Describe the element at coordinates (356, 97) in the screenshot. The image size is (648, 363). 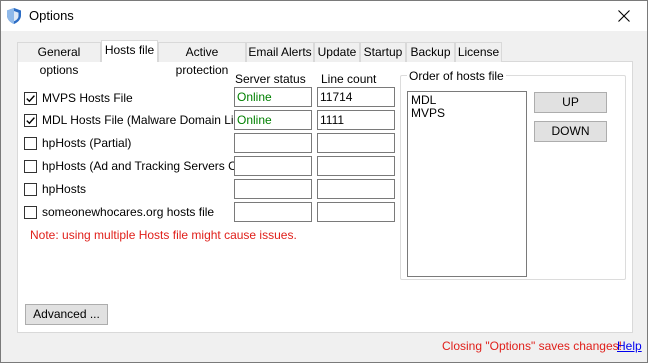
I see `mvps-count-field: 11714` at that location.